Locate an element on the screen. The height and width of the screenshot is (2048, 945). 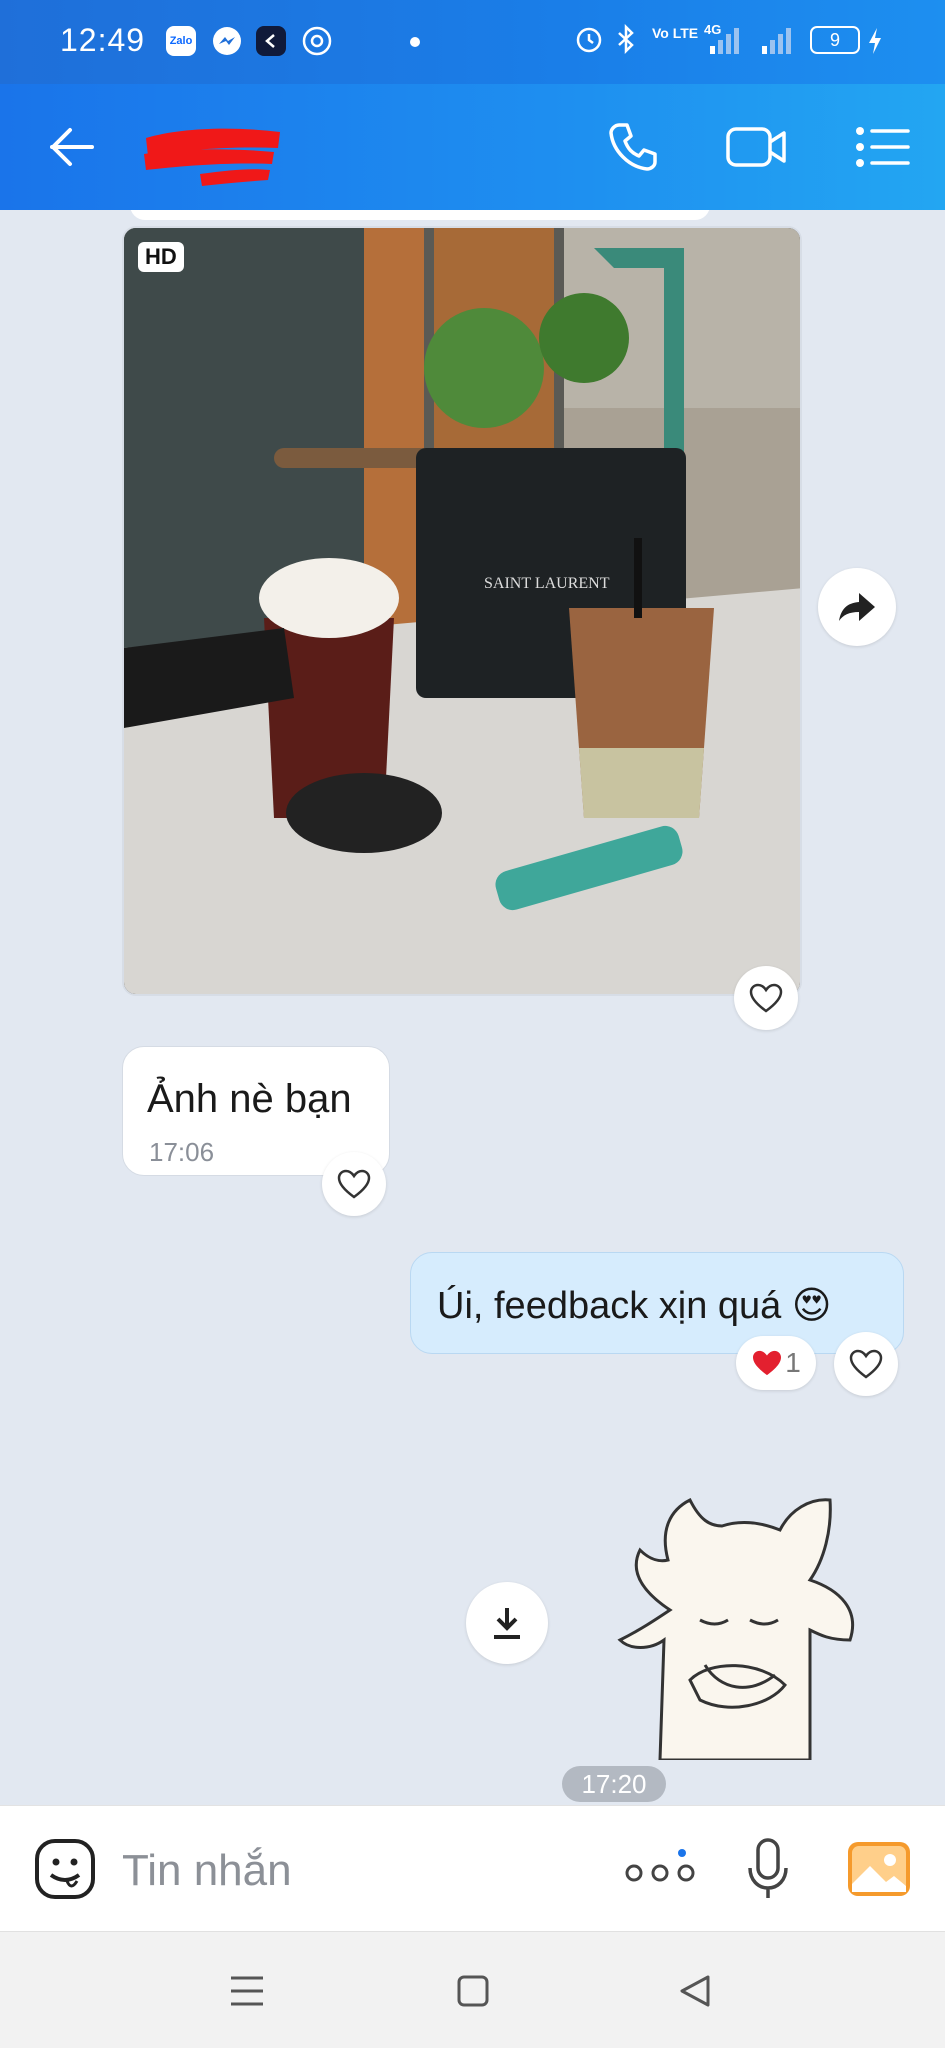
contact-name is located at coordinates (215, 152).